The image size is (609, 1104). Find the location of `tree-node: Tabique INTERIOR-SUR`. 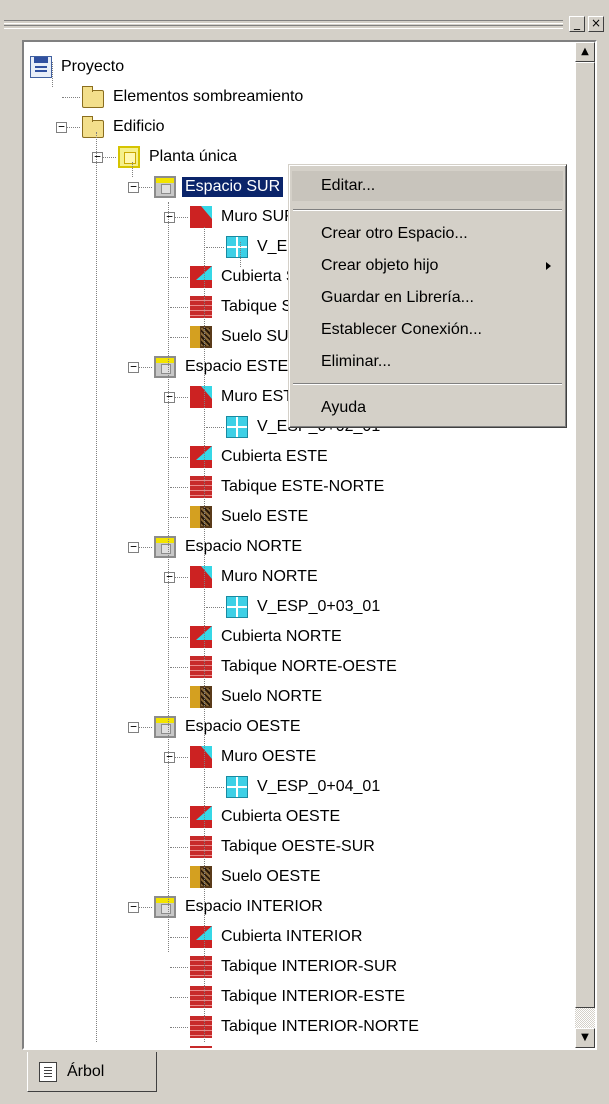

tree-node: Tabique INTERIOR-SUR is located at coordinates (295, 967).